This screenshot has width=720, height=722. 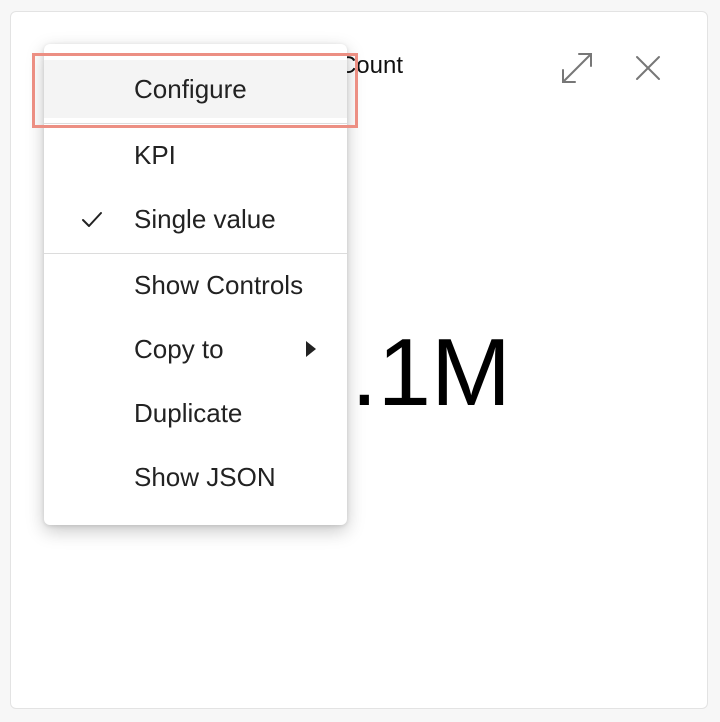 What do you see at coordinates (155, 154) in the screenshot?
I see `menu-item-label: KPI` at bounding box center [155, 154].